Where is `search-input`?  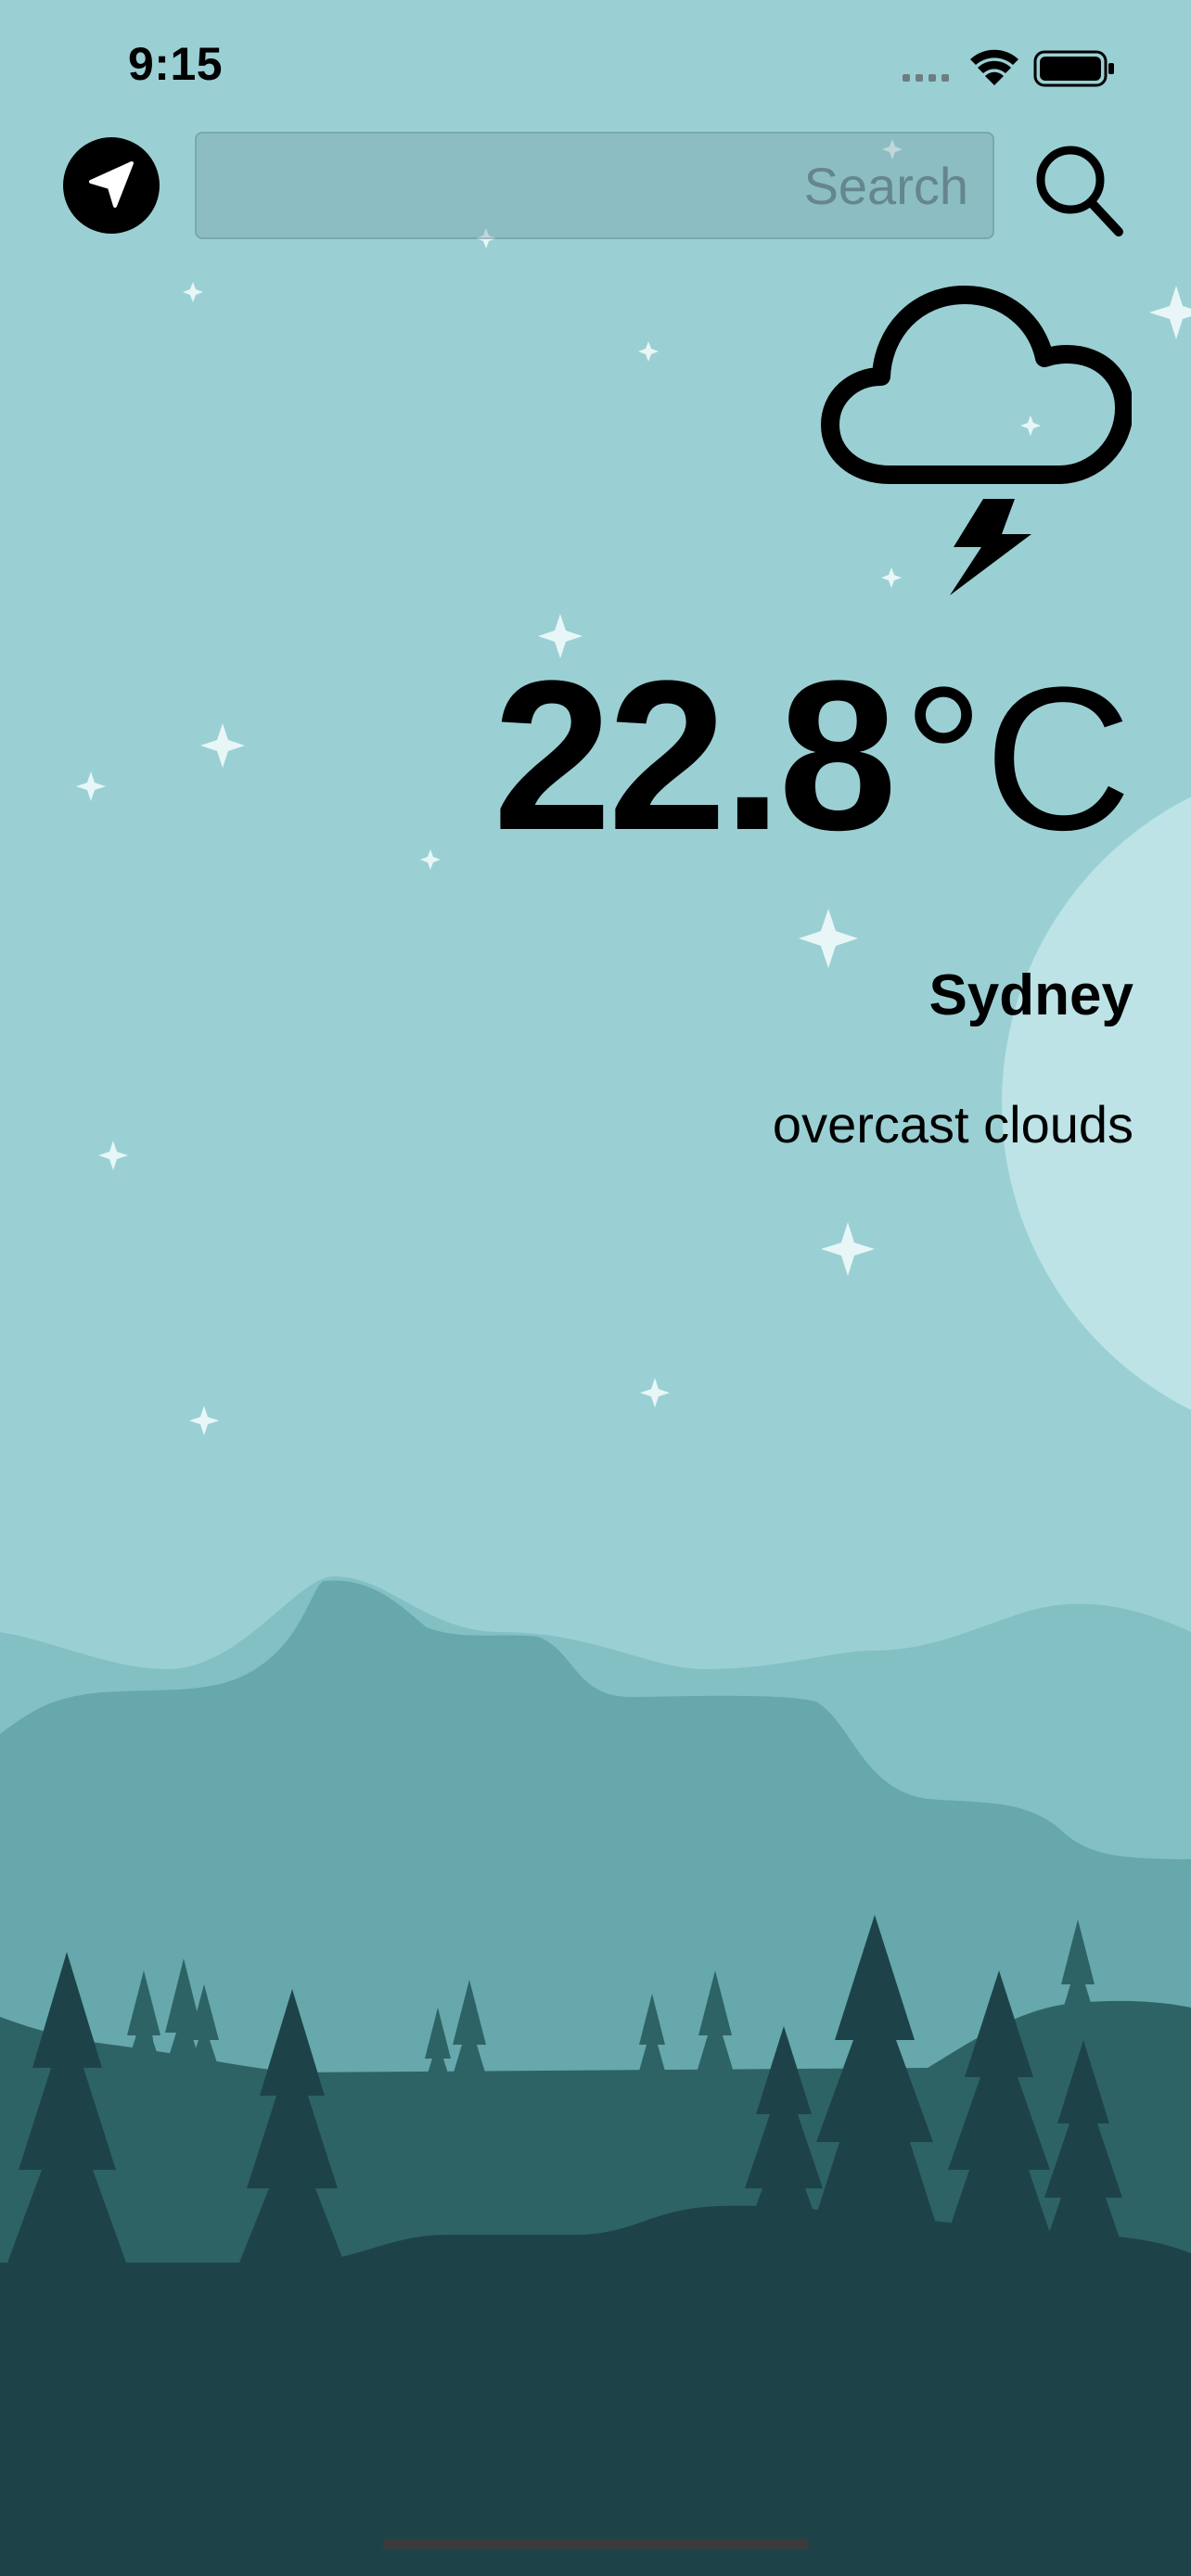 search-input is located at coordinates (594, 186).